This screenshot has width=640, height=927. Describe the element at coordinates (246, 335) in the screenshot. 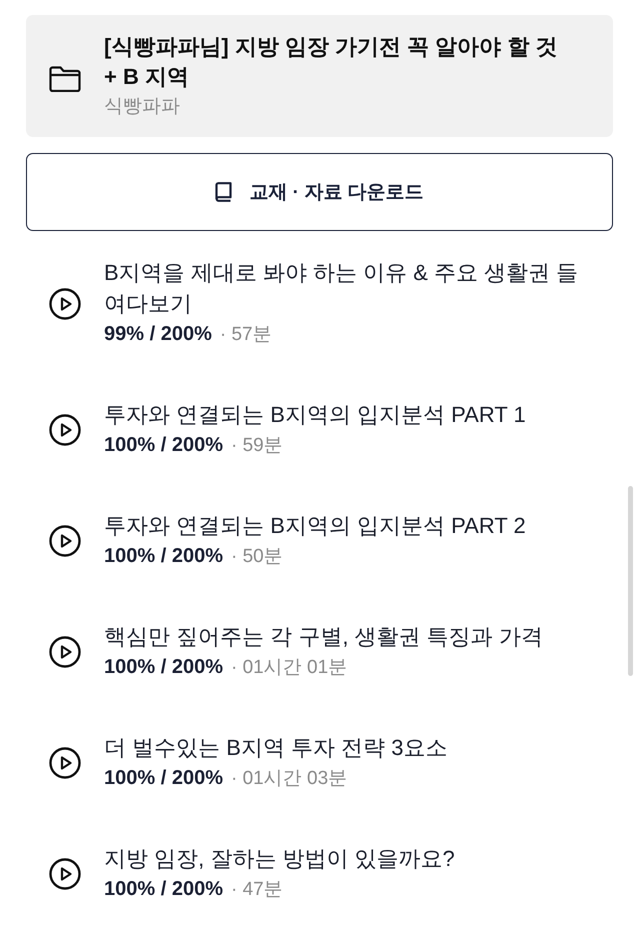

I see `lesson-duration: · 57분` at that location.